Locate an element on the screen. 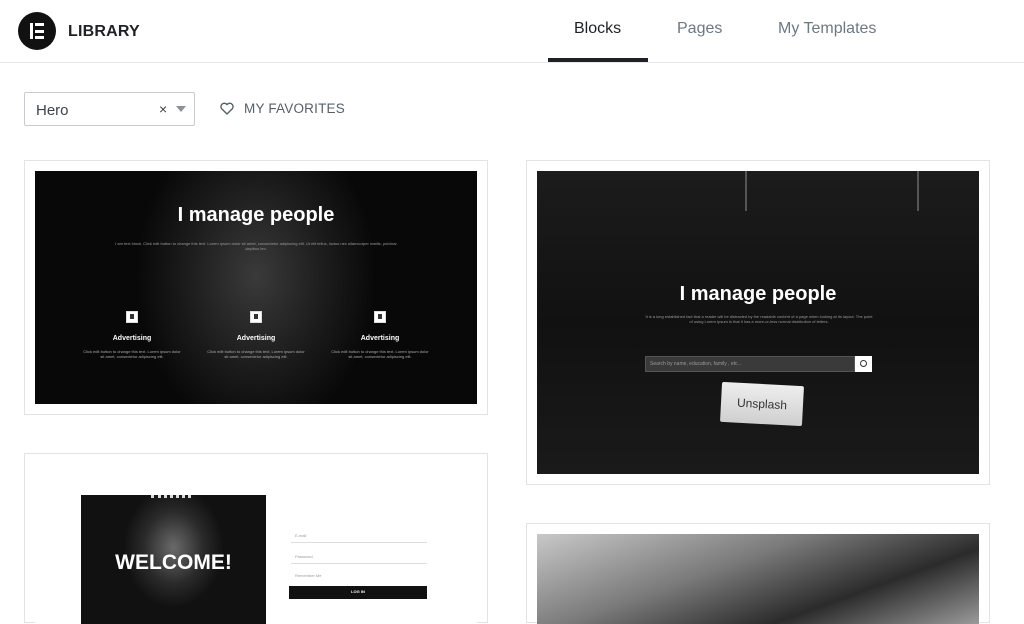  library-title: LIBRARY is located at coordinates (104, 31).